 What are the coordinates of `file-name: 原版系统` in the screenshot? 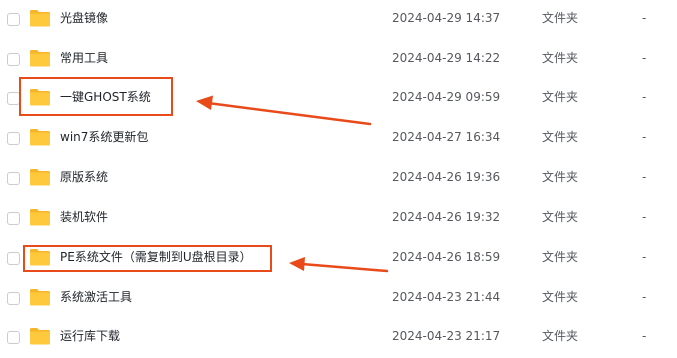 It's located at (84, 177).